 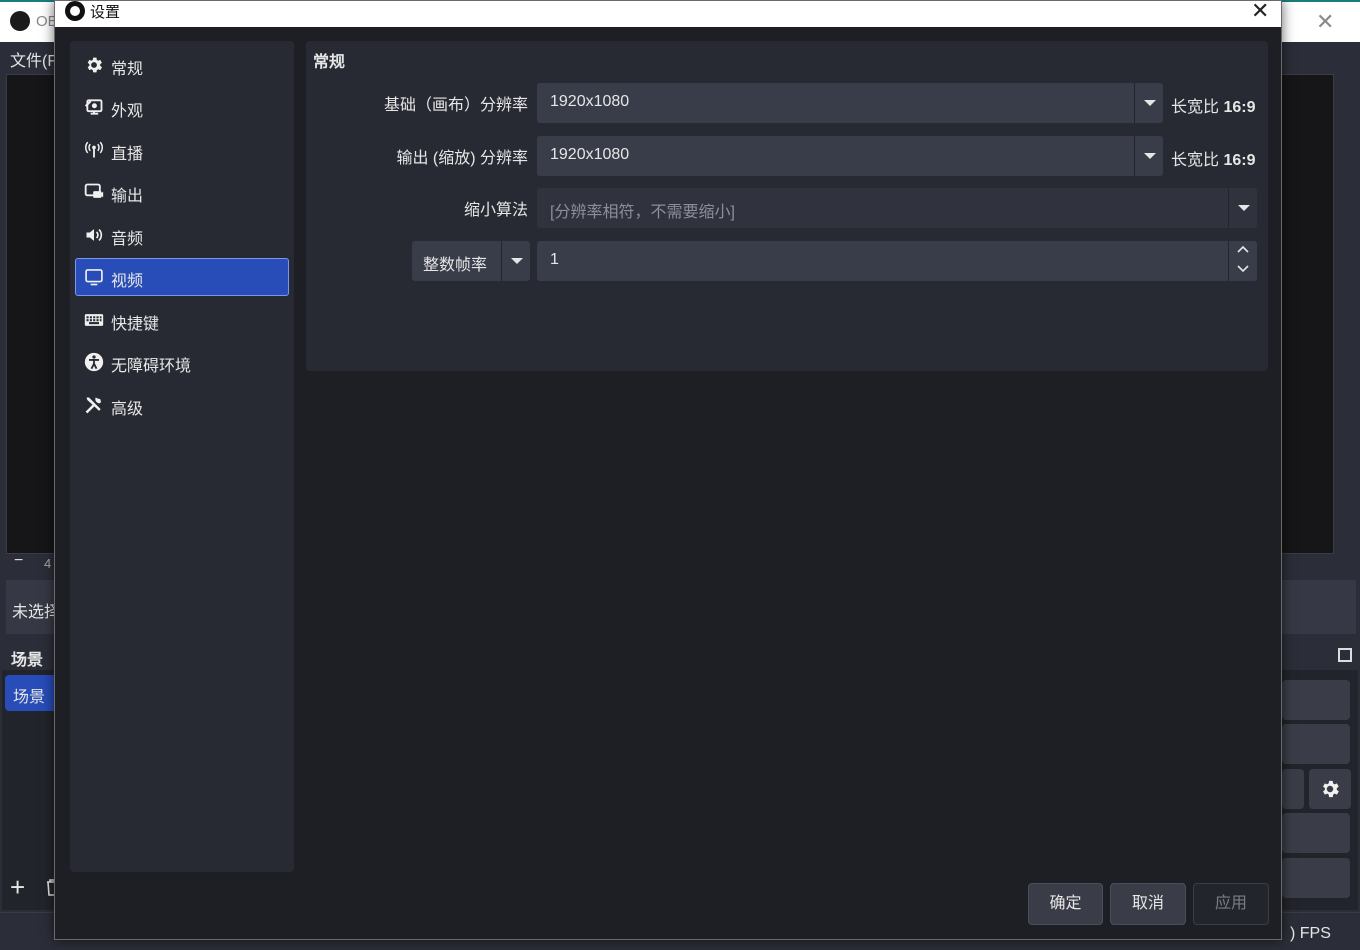 I want to click on accessibility-icon, so click(x=94, y=362).